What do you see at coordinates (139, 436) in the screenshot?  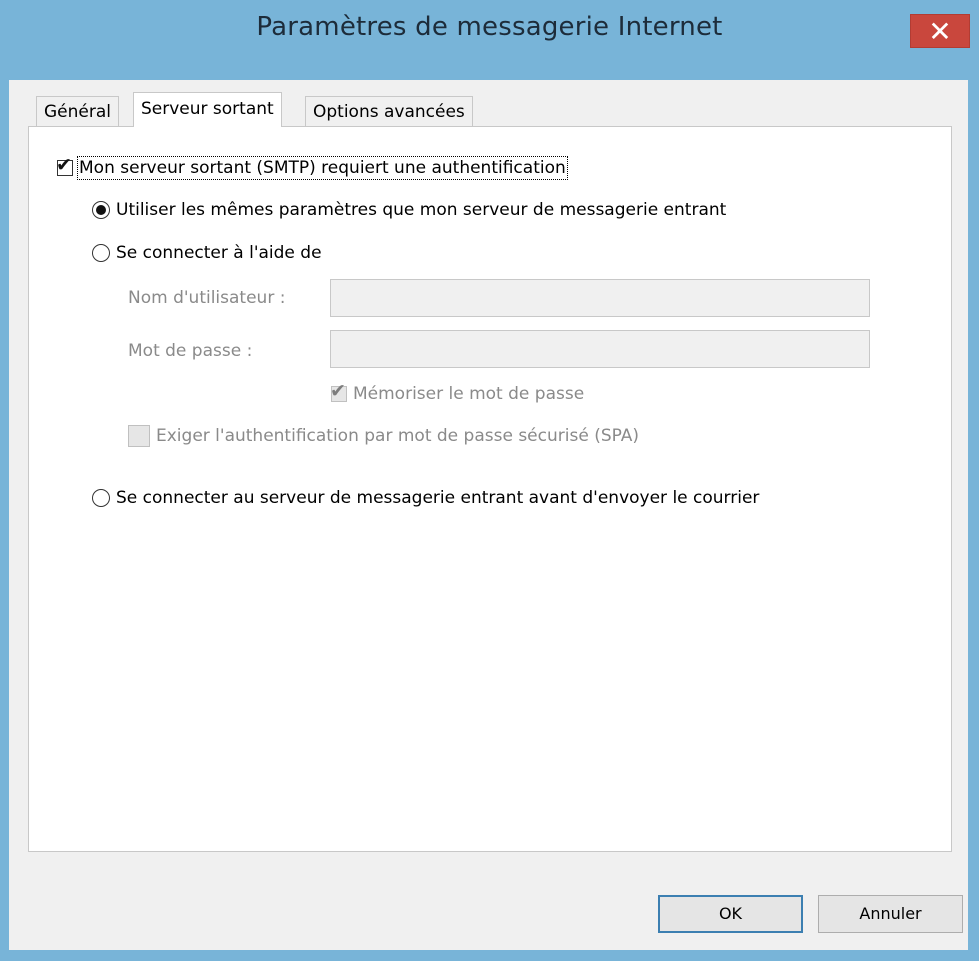 I see `require-spa-checkbox` at bounding box center [139, 436].